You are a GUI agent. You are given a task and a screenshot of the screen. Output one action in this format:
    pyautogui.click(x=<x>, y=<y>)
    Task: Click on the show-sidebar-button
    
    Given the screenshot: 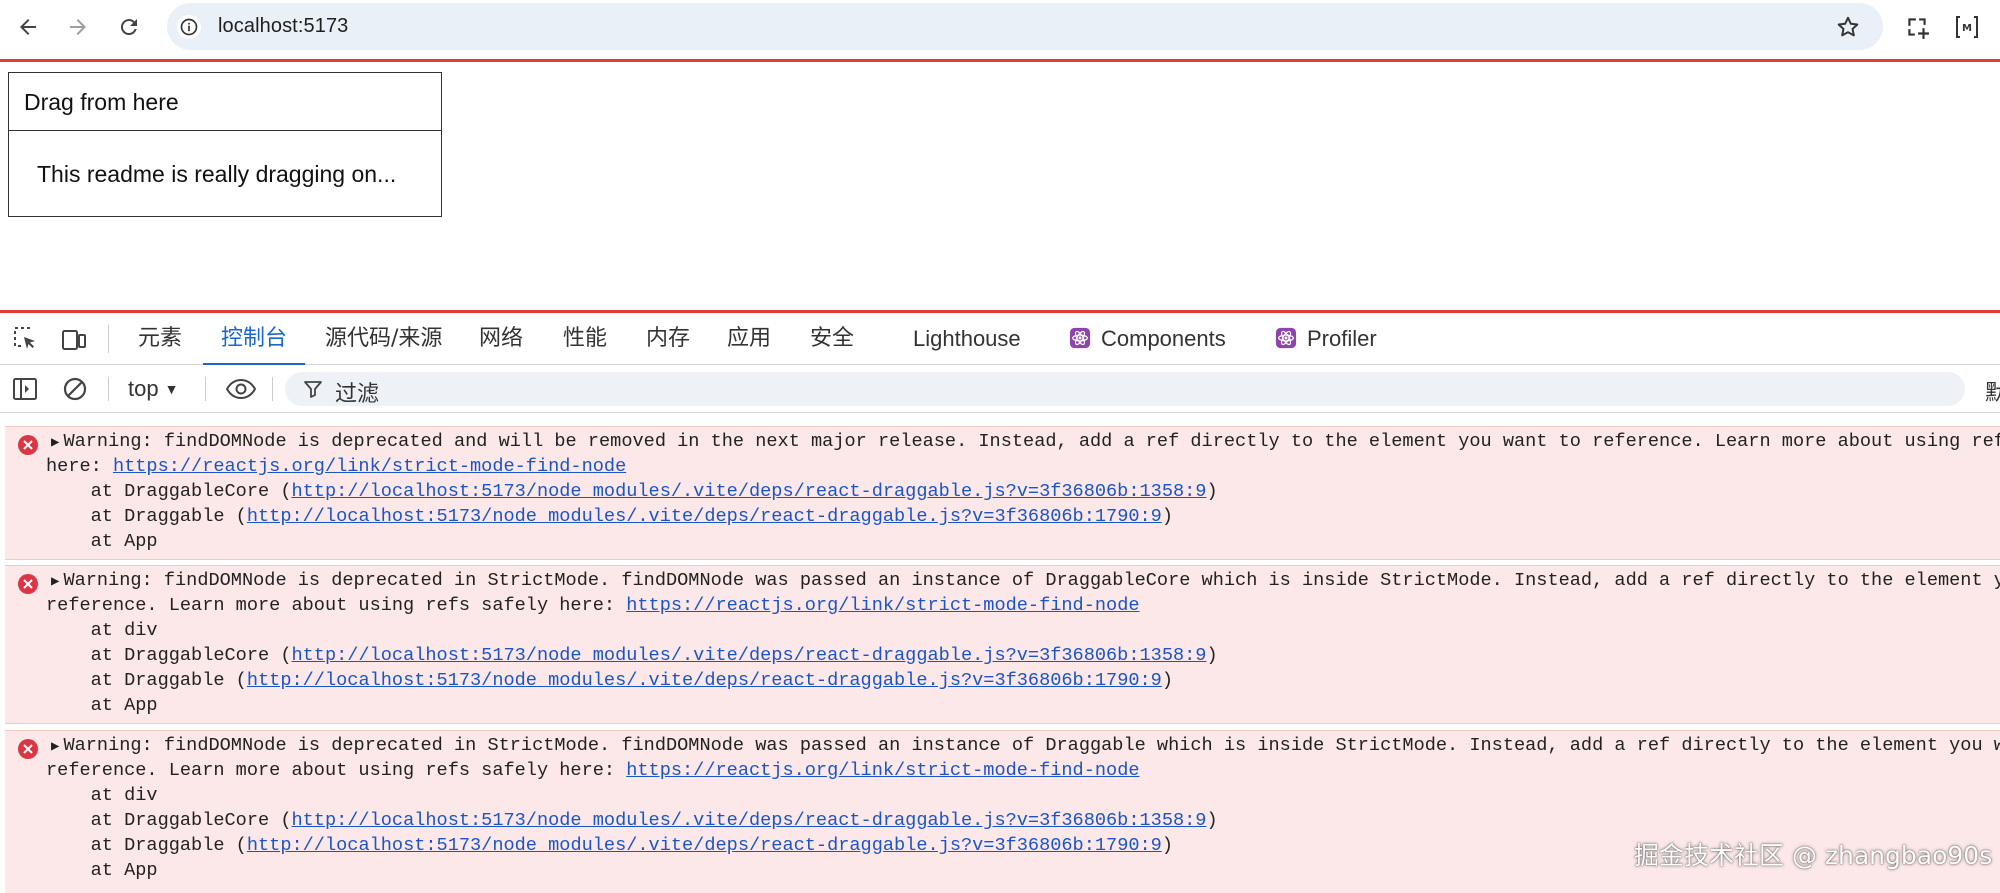 What is the action you would take?
    pyautogui.click(x=25, y=389)
    